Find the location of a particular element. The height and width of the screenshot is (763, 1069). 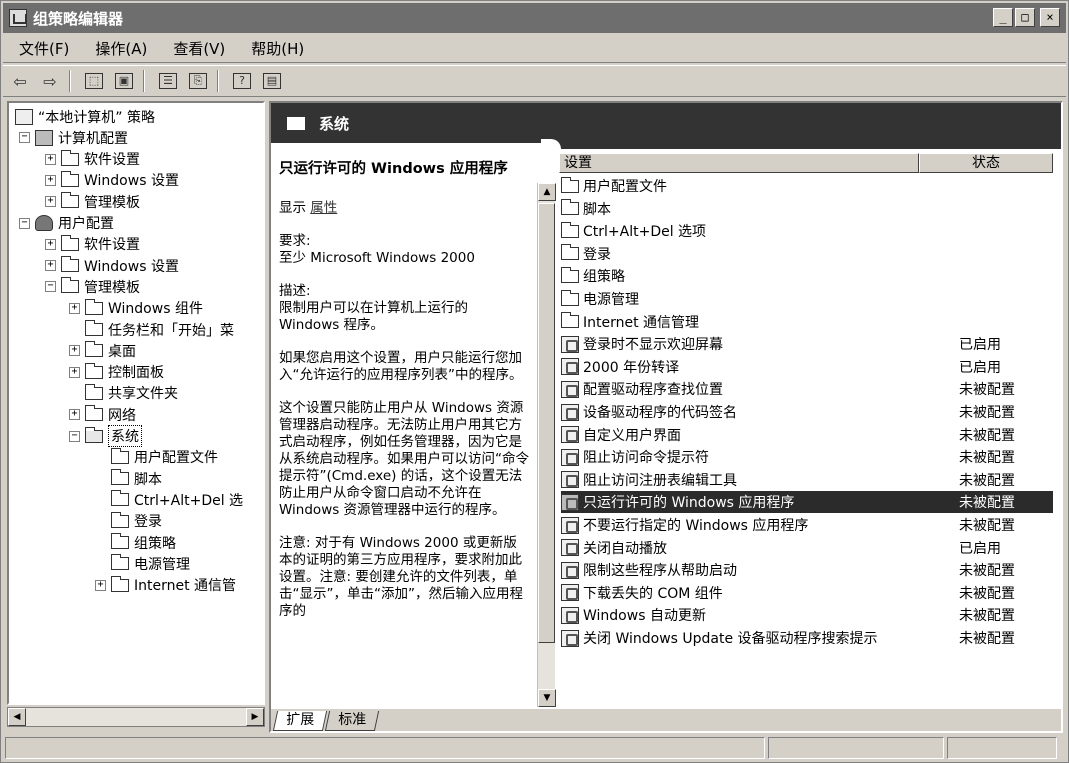

list-setting-row: 阻止访问命令提示符 未被配置 is located at coordinates (807, 457).